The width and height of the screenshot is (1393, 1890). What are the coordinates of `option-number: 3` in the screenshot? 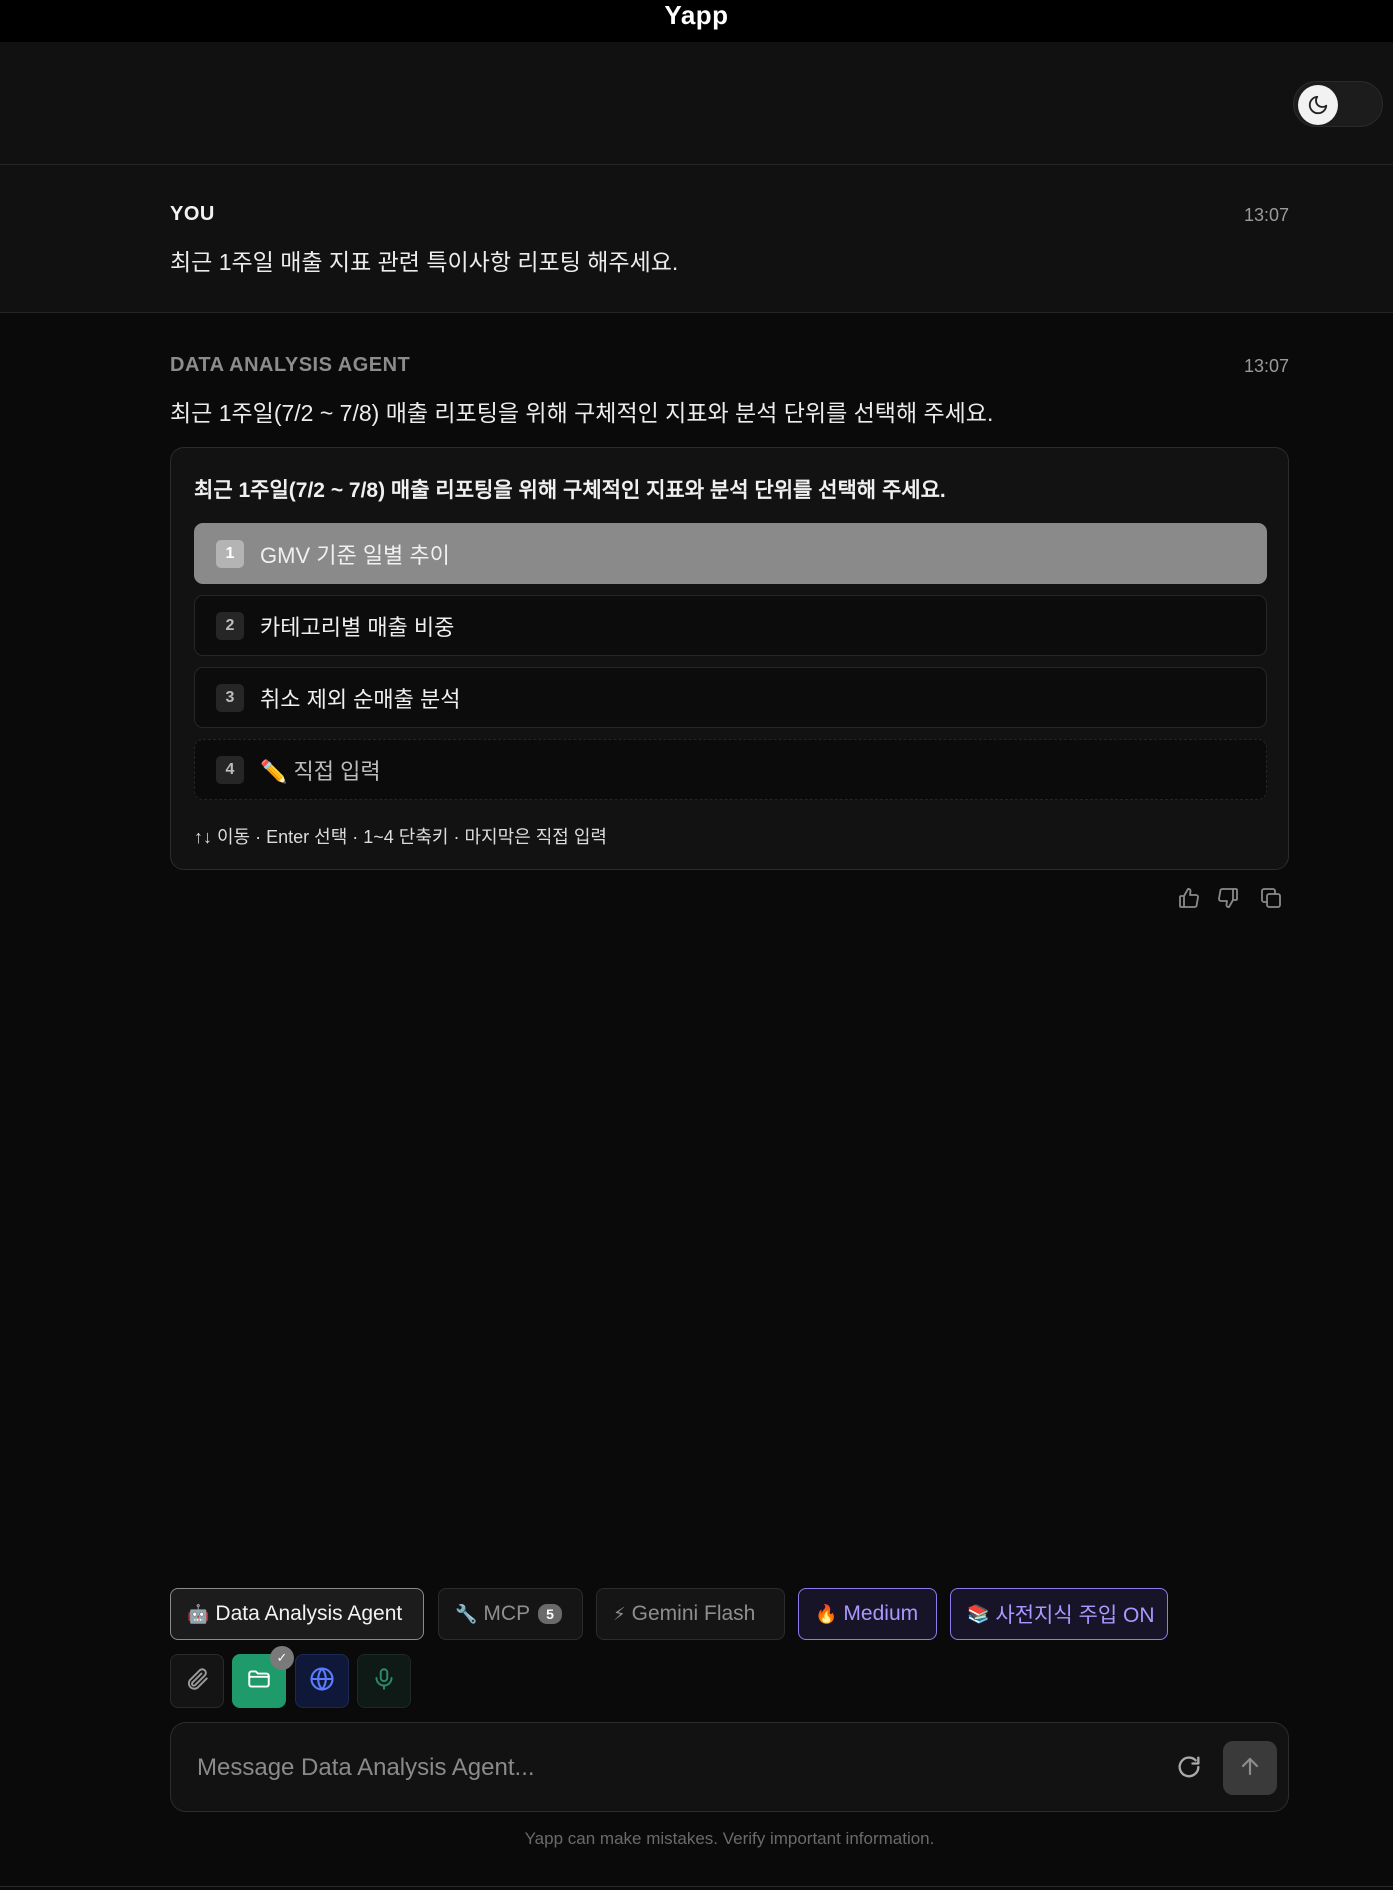 It's located at (230, 697).